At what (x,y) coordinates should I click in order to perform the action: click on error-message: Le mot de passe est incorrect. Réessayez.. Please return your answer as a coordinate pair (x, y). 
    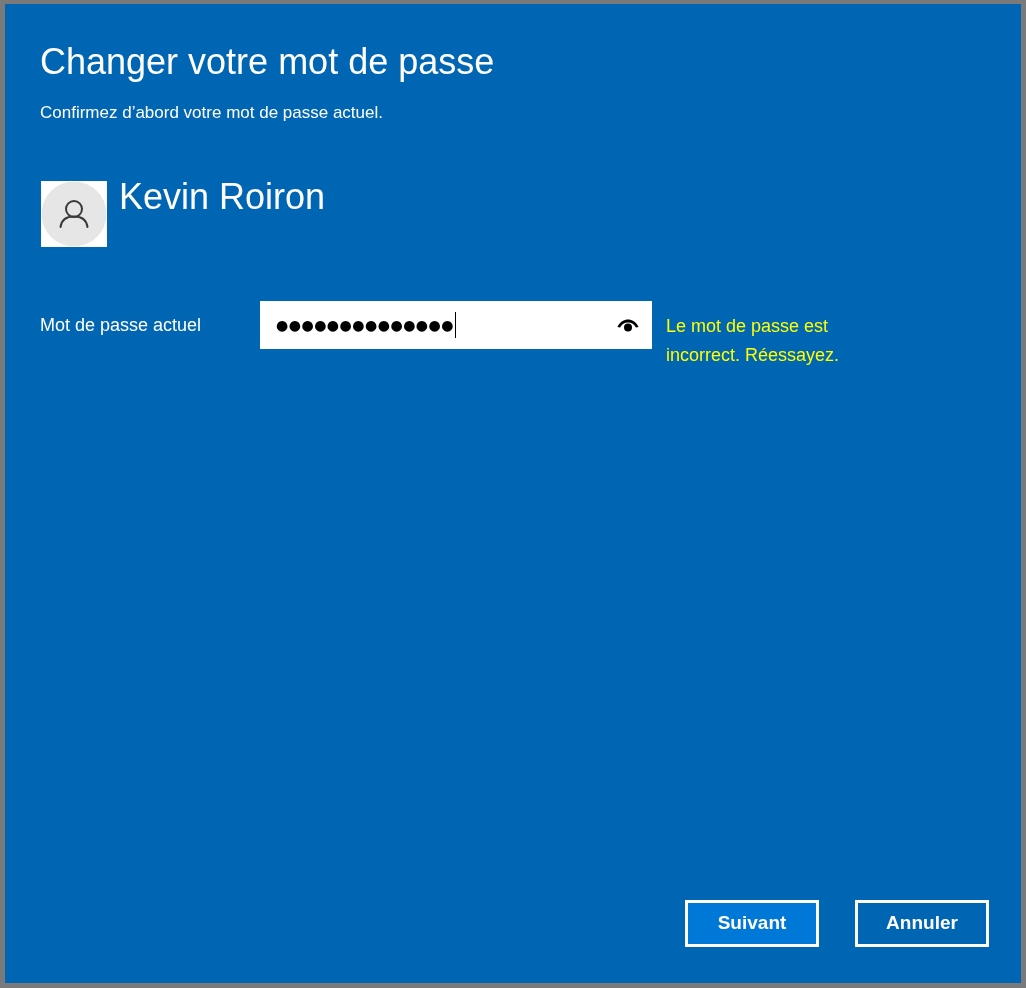
    Looking at the image, I should click on (753, 341).